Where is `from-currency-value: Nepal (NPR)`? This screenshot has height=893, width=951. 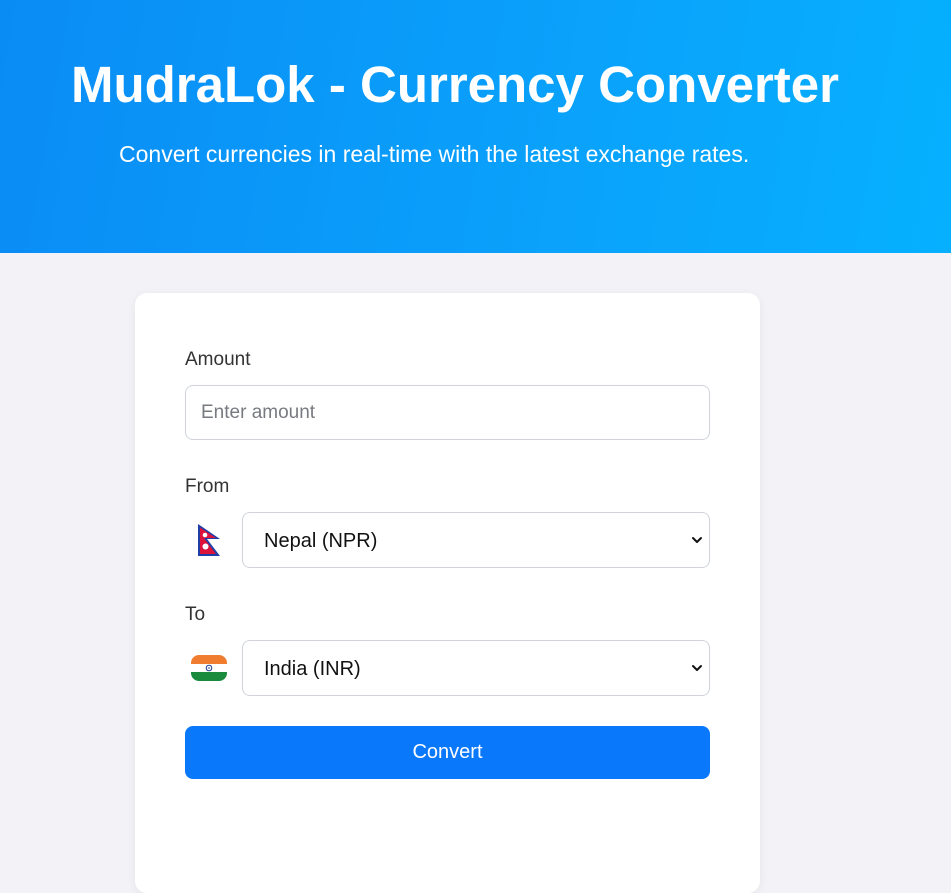
from-currency-value: Nepal (NPR) is located at coordinates (321, 541).